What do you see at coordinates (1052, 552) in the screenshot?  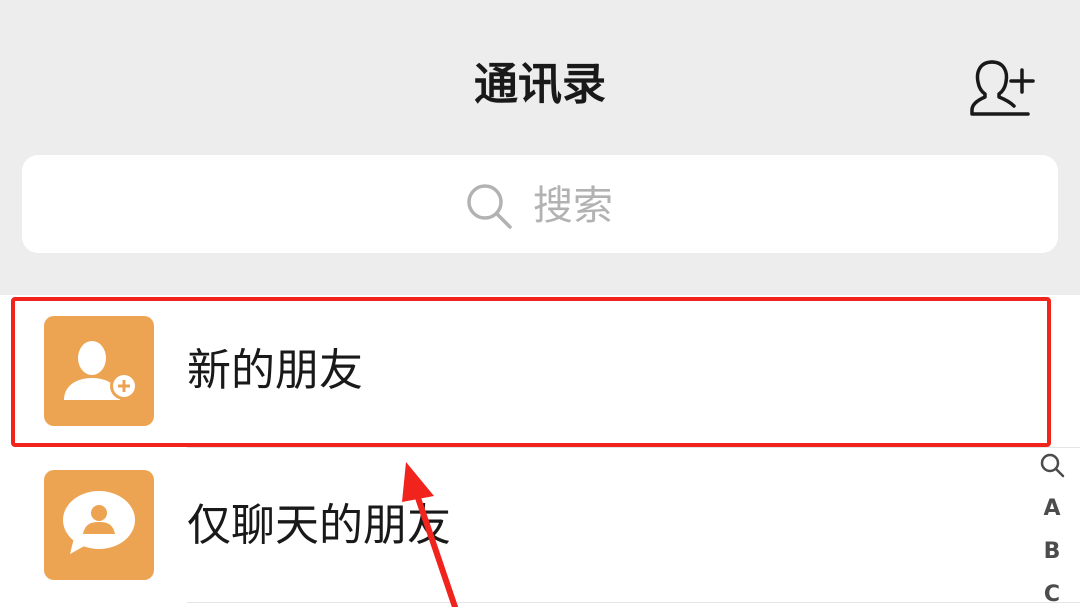 I see `index-letter-b: B` at bounding box center [1052, 552].